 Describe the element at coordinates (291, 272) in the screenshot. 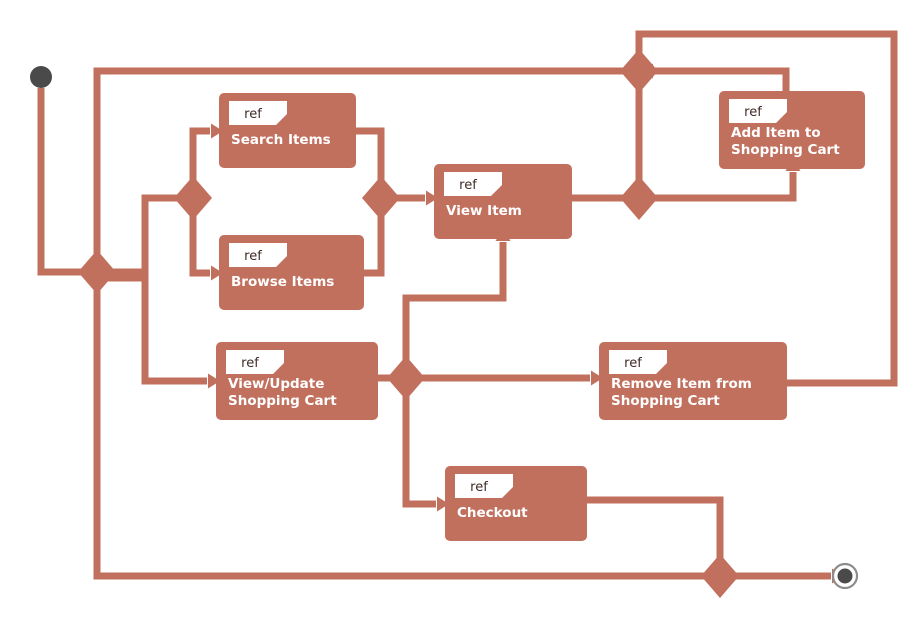

I see `ref-frame-browse-items: ref Browse Items` at that location.